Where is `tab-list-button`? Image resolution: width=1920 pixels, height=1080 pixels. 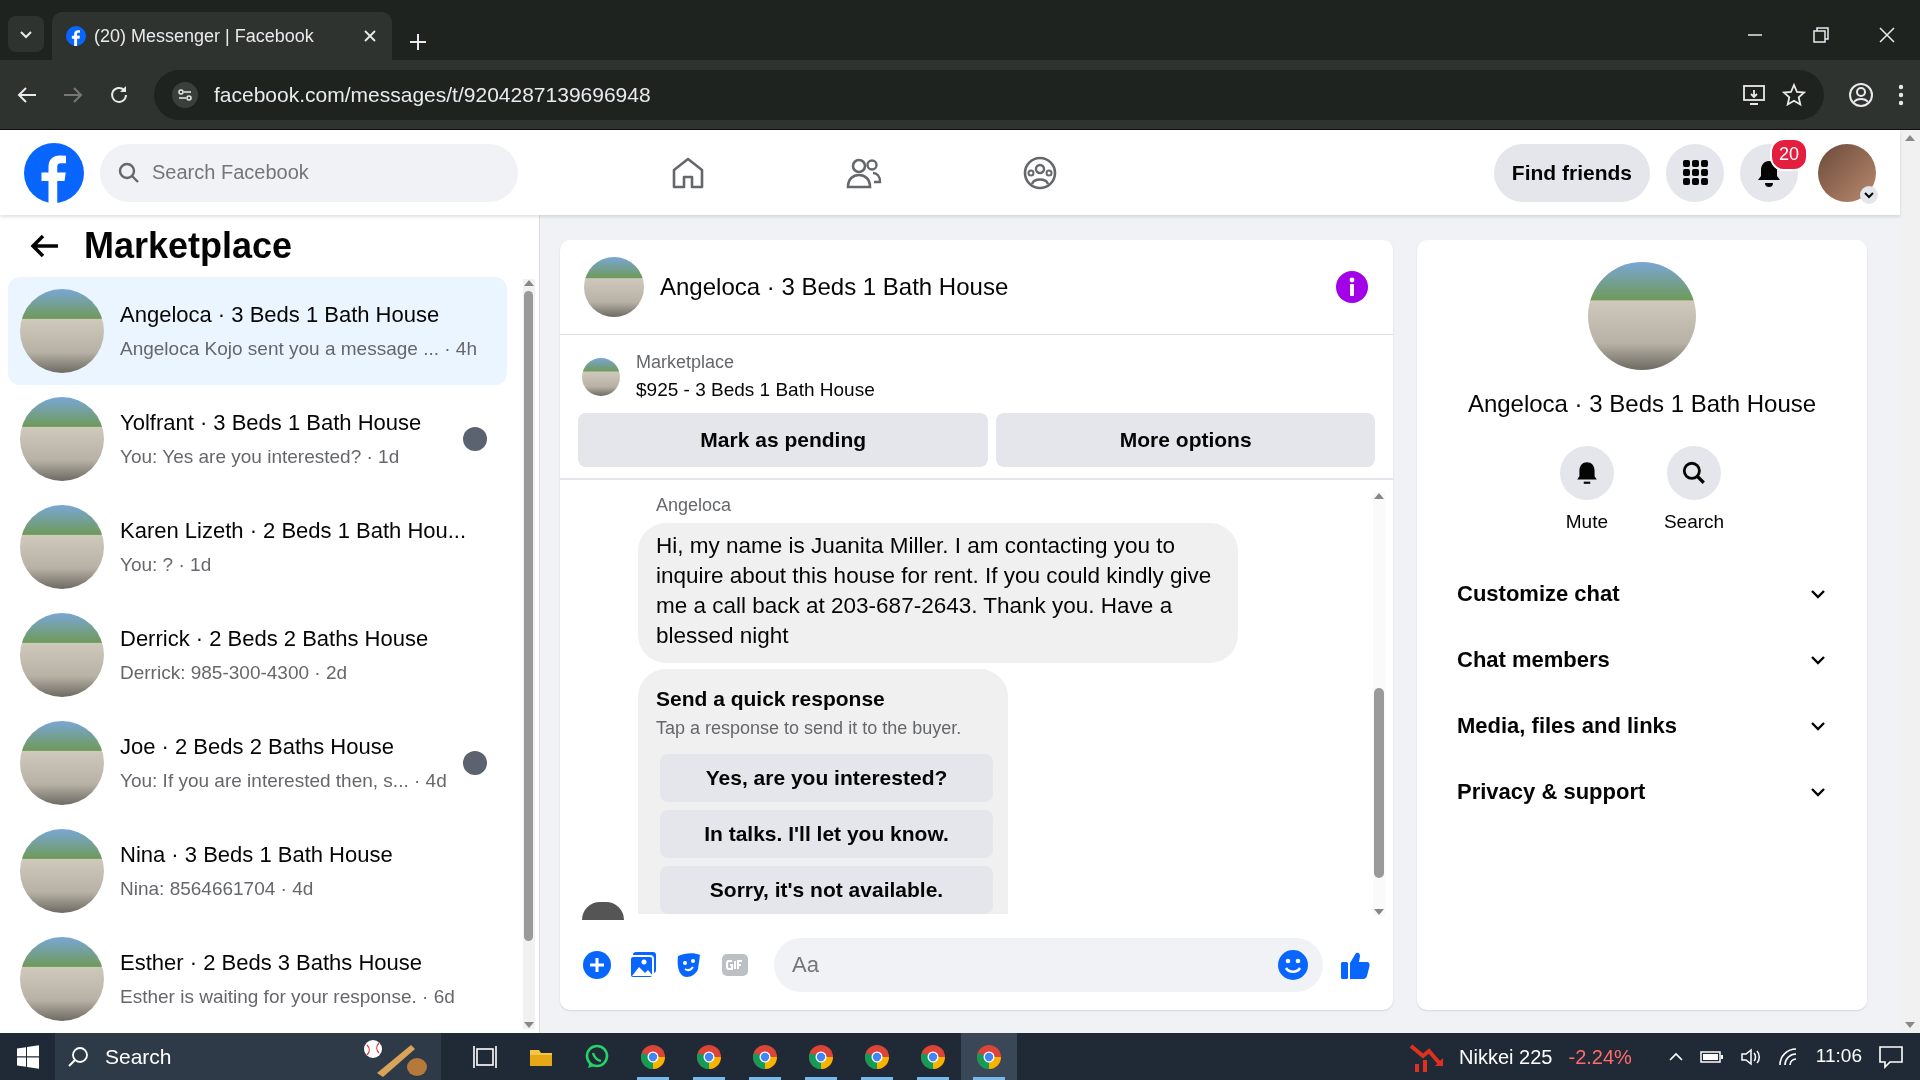
tab-list-button is located at coordinates (26, 34).